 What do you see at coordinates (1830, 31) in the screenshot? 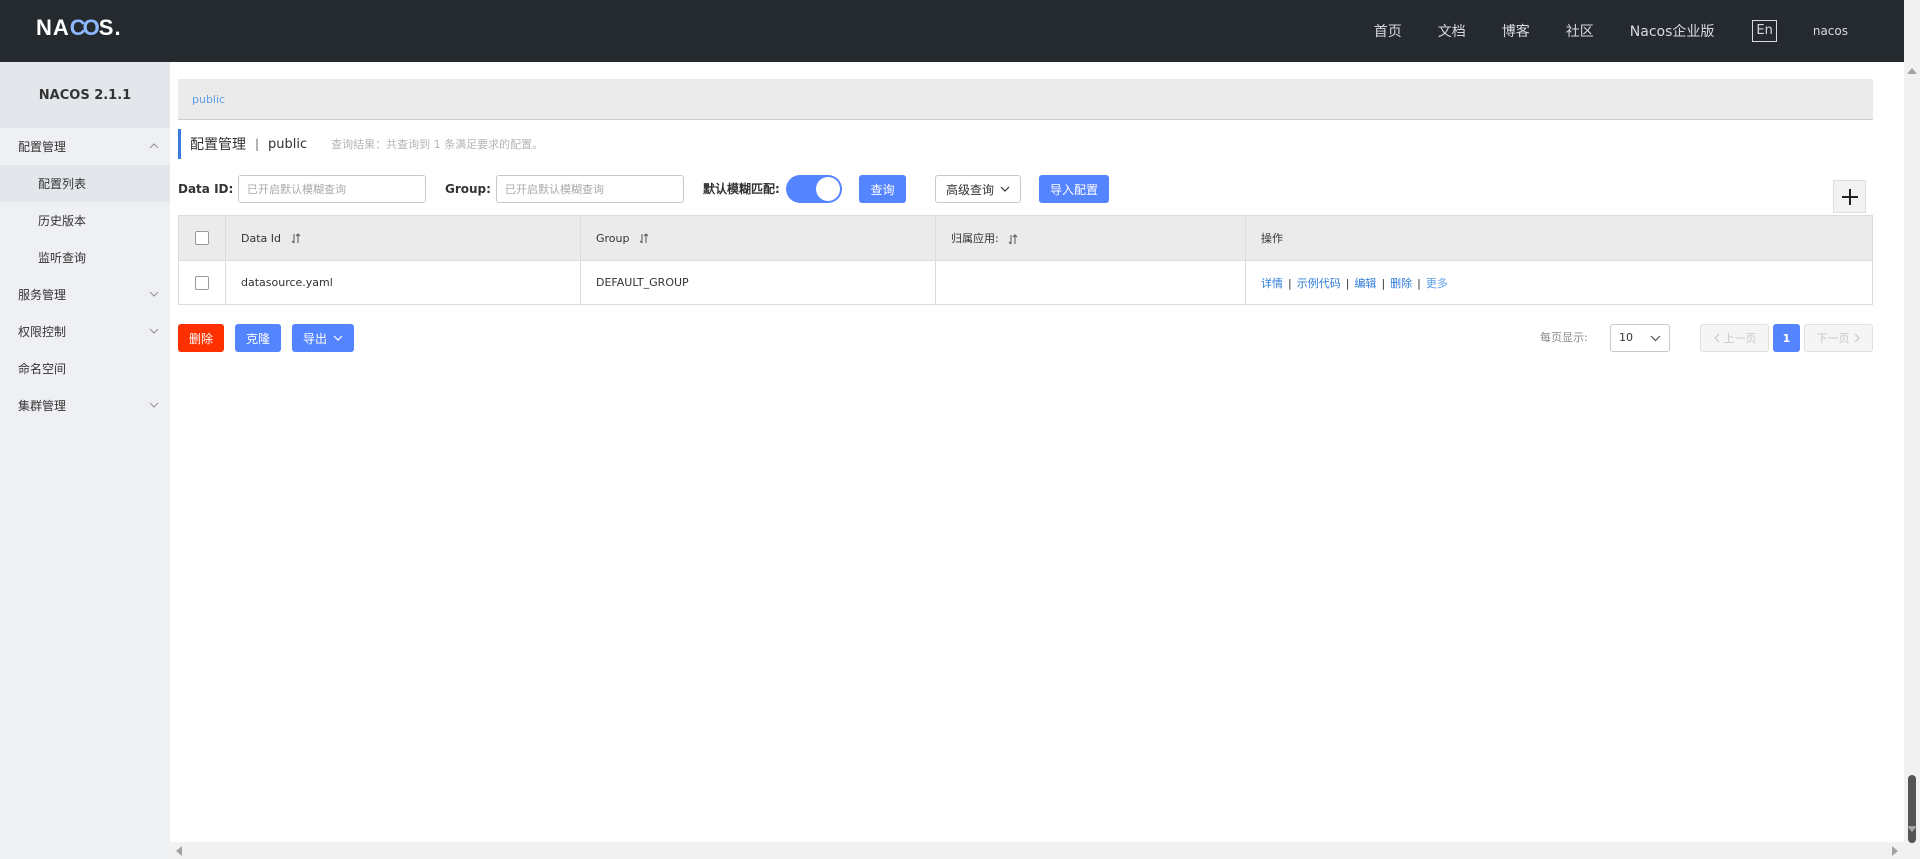
I see `username-label: nacos` at bounding box center [1830, 31].